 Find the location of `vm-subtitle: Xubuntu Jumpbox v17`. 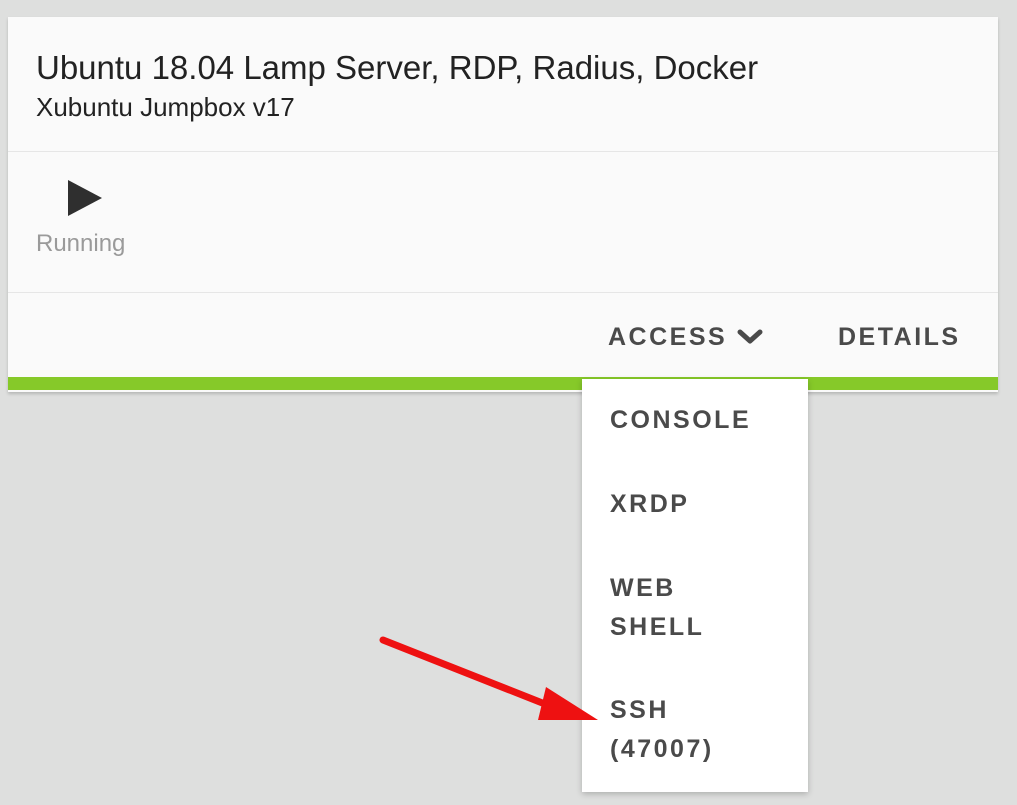

vm-subtitle: Xubuntu Jumpbox v17 is located at coordinates (165, 107).